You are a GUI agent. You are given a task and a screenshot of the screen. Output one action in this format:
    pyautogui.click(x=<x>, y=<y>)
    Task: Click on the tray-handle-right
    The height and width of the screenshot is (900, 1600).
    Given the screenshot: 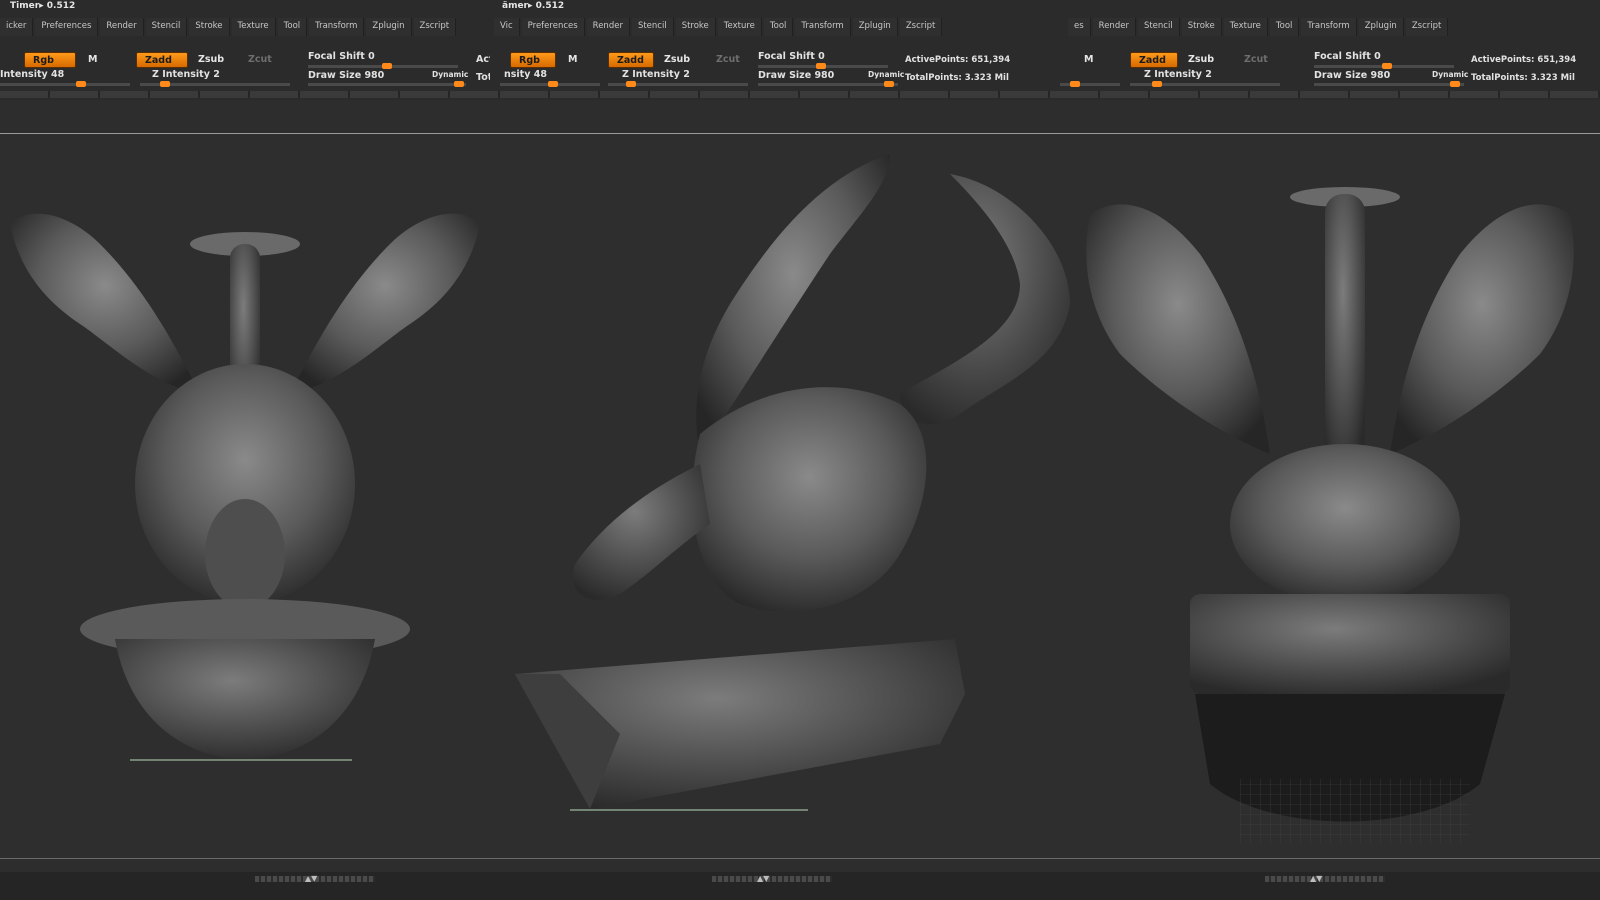 What is the action you would take?
    pyautogui.click(x=1325, y=879)
    